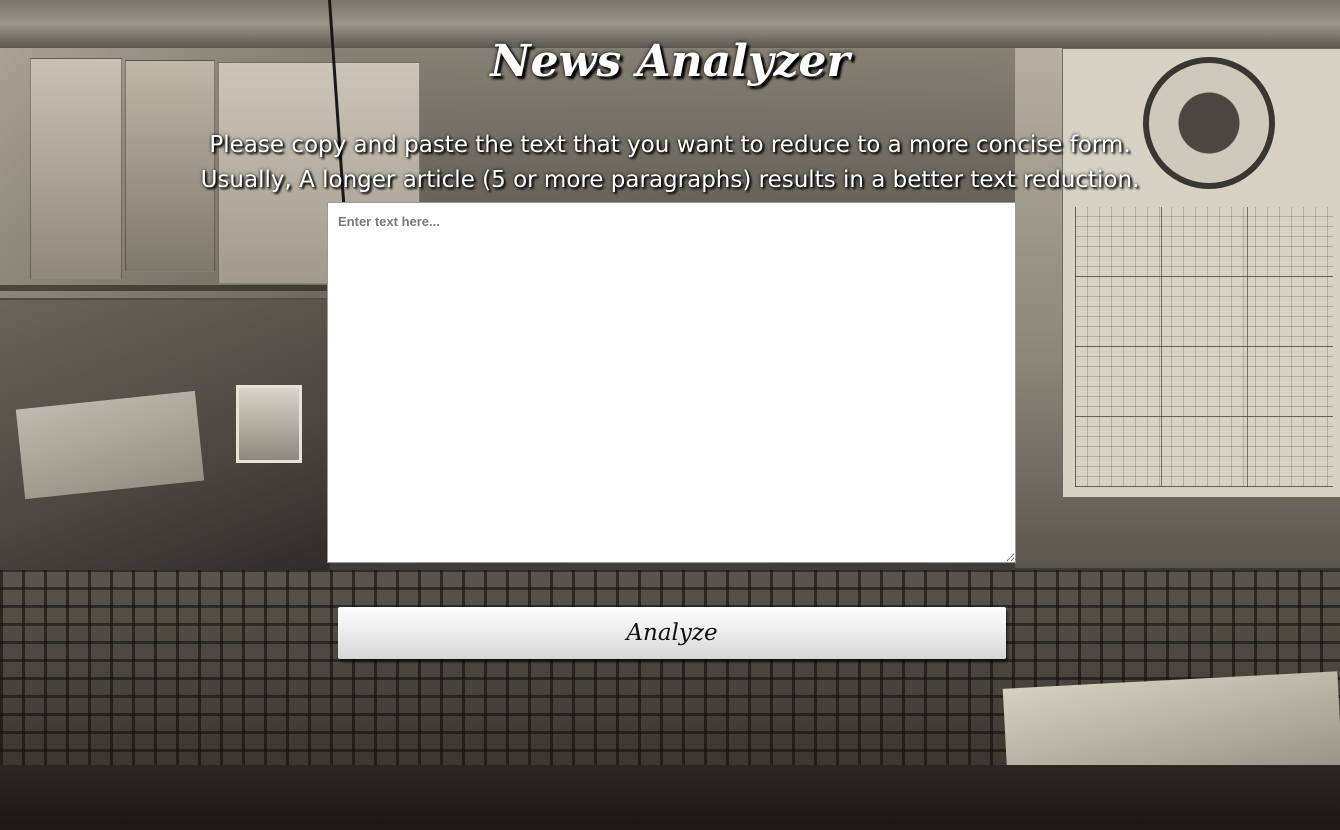 Image resolution: width=1340 pixels, height=830 pixels. What do you see at coordinates (110, 445) in the screenshot?
I see `paper-pile` at bounding box center [110, 445].